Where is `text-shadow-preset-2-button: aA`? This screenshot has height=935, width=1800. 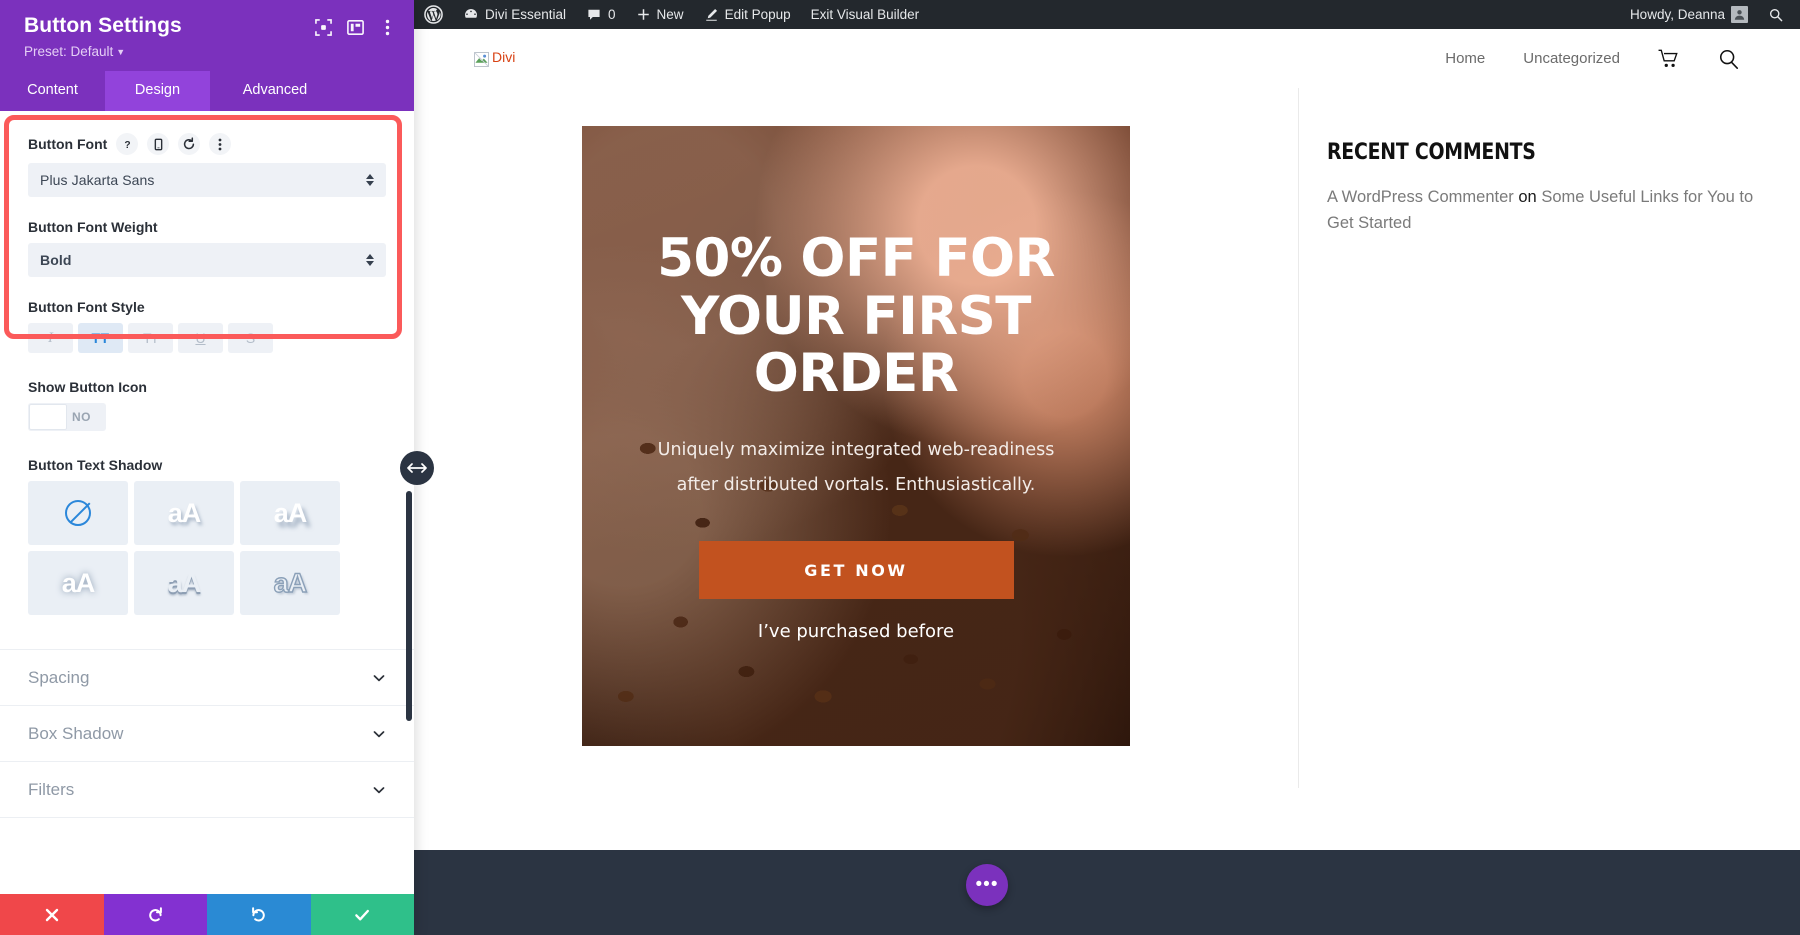 text-shadow-preset-2-button: aA is located at coordinates (290, 513).